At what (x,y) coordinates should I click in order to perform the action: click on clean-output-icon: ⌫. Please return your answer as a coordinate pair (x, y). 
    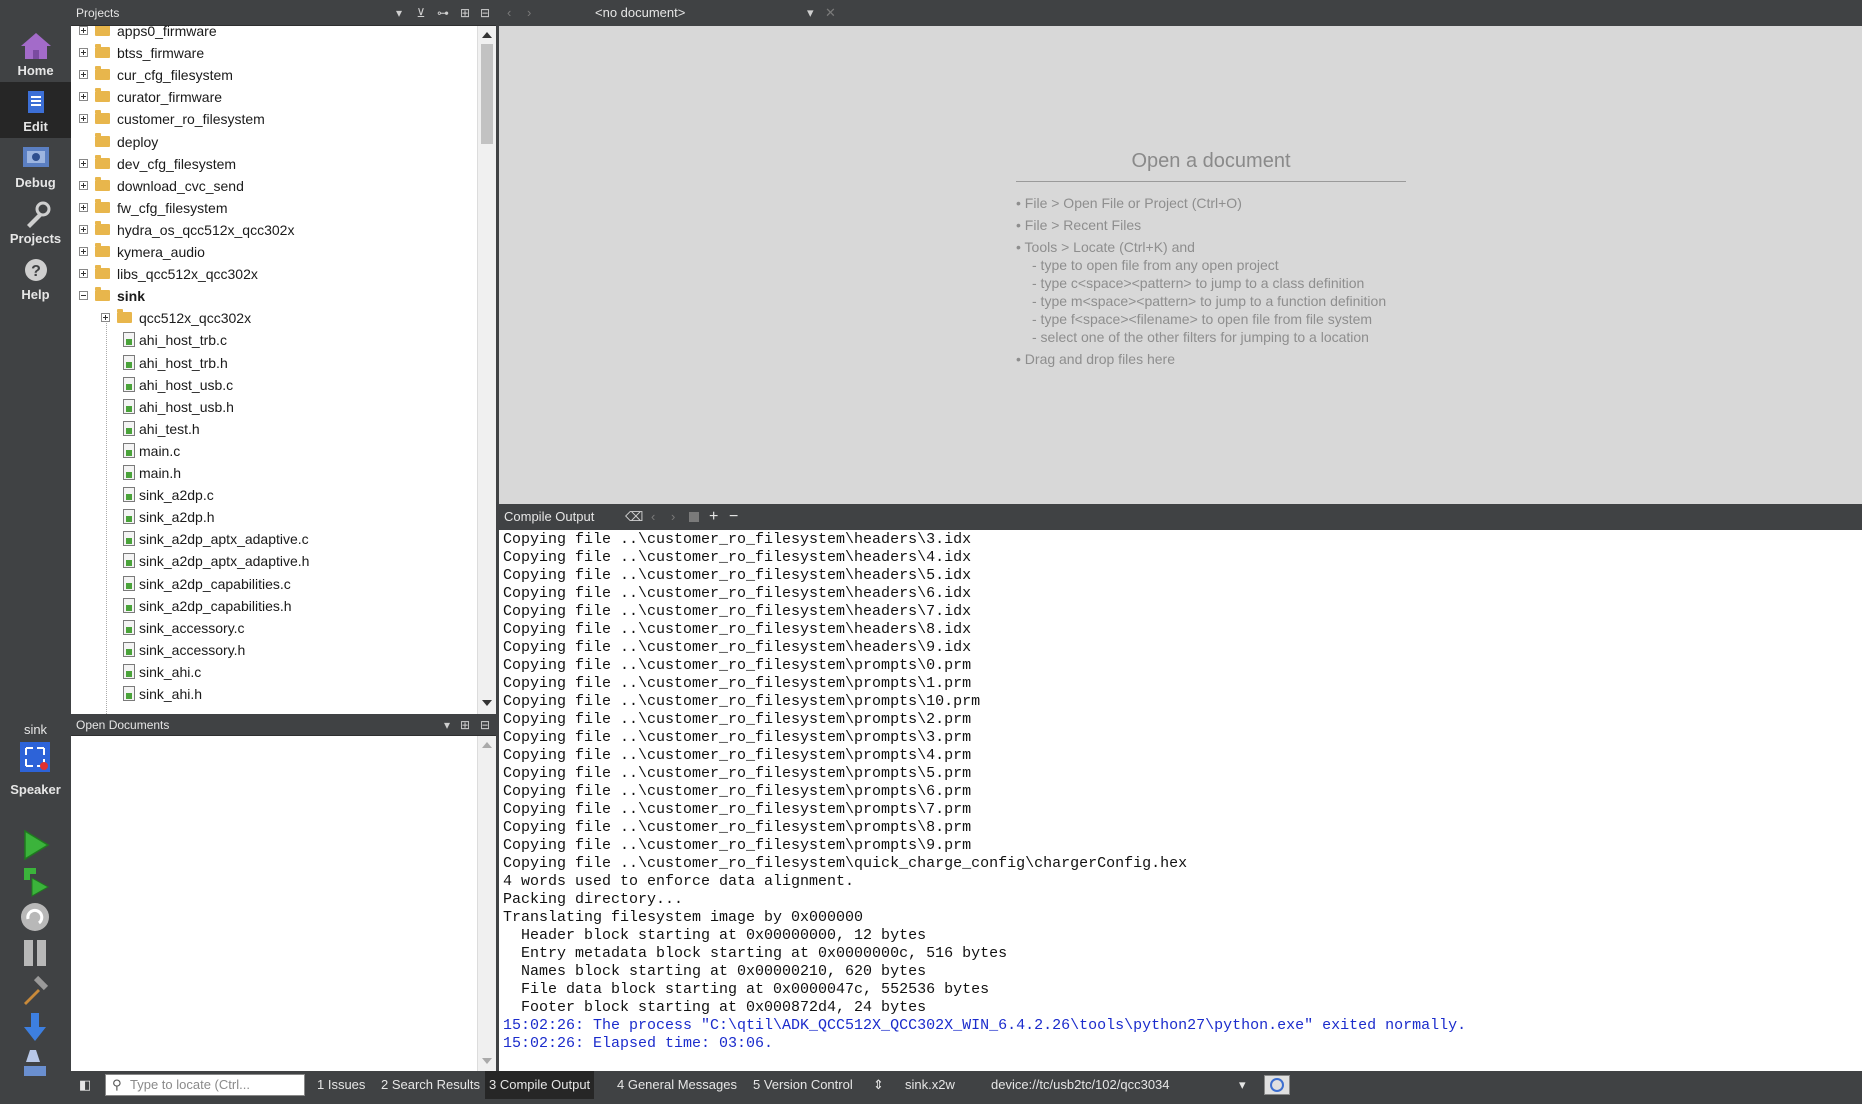
    Looking at the image, I should click on (634, 517).